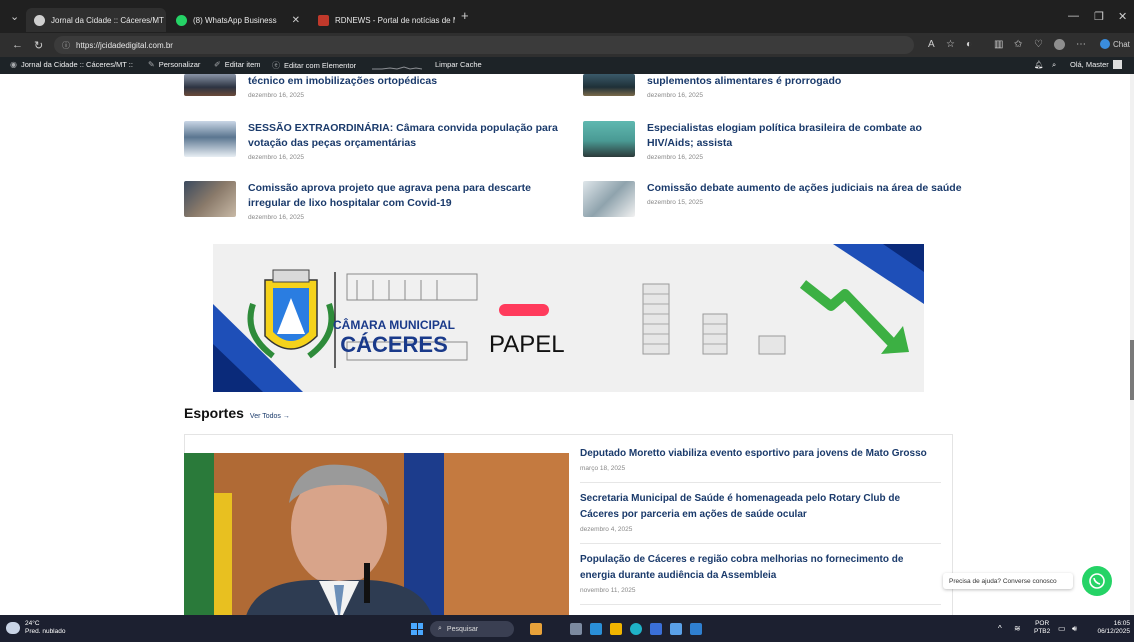 Image resolution: width=1134 pixels, height=642 pixels. I want to click on browser-essentials-icon: ♡, so click(1038, 44).